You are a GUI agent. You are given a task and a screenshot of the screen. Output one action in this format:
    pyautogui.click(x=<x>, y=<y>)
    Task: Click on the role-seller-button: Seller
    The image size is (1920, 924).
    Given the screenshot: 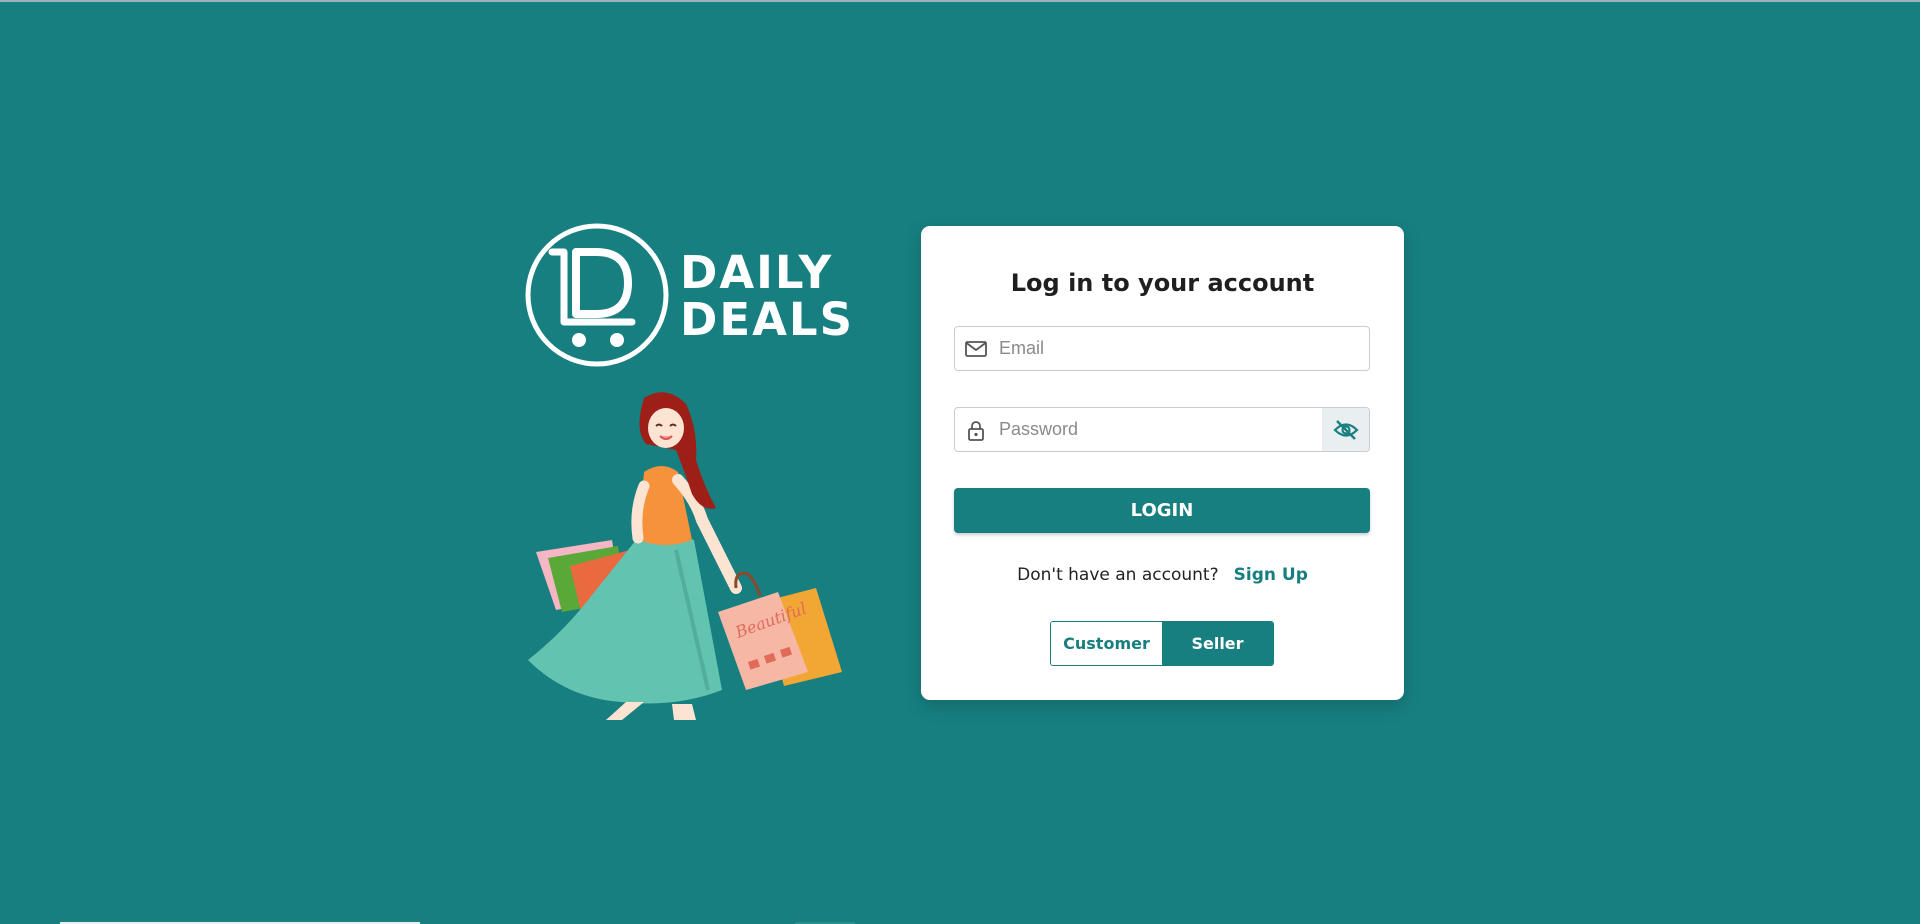 What is the action you would take?
    pyautogui.click(x=1217, y=643)
    